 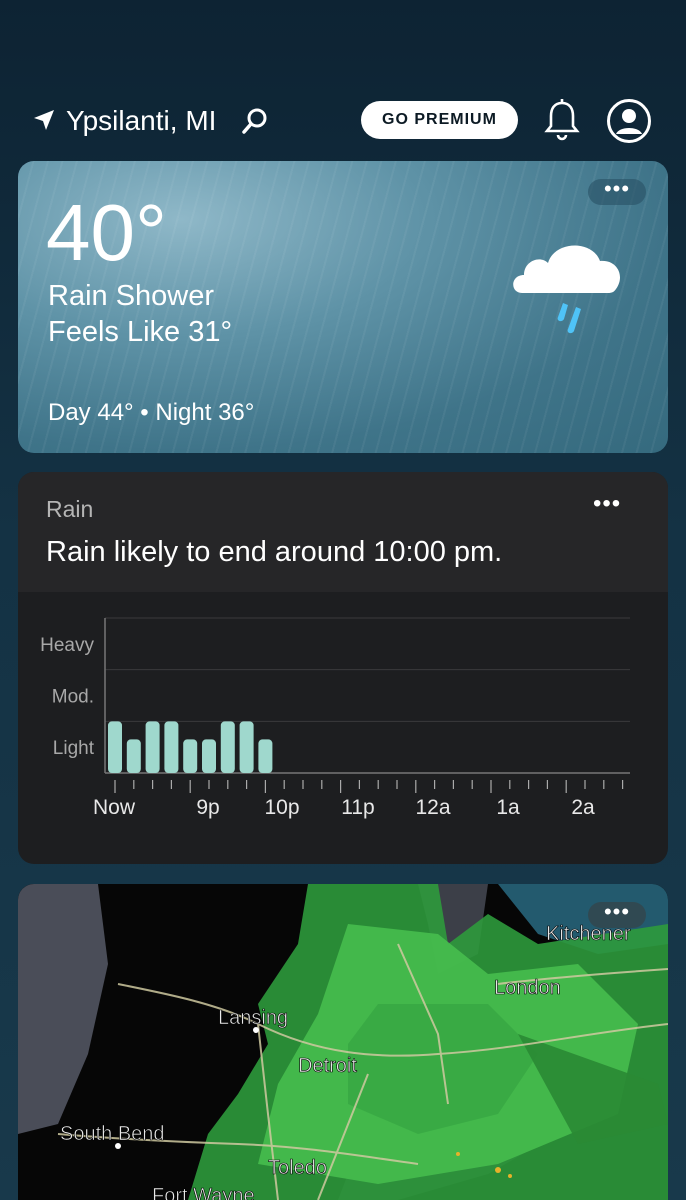 What do you see at coordinates (112, 1134) in the screenshot?
I see `map-label-south-bend: South Bend` at bounding box center [112, 1134].